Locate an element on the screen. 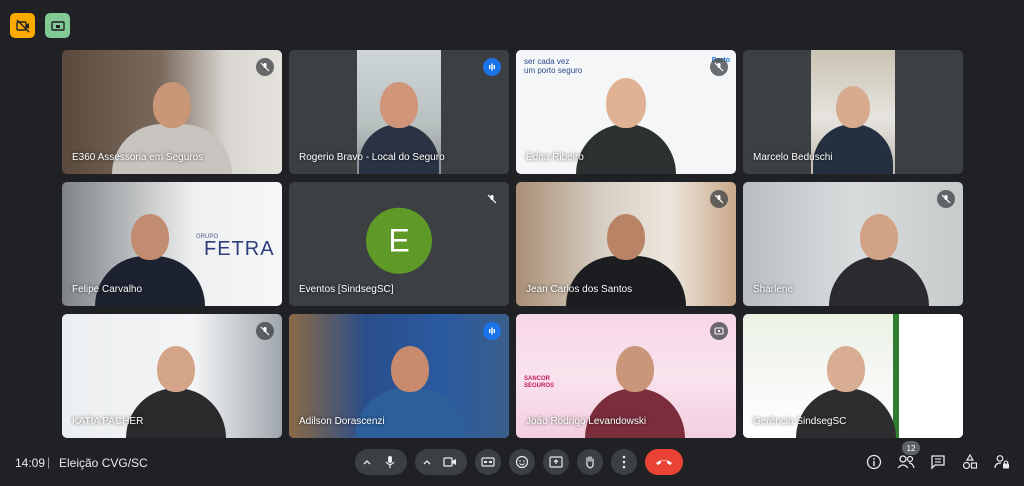 The height and width of the screenshot is (486, 1024). shapes-icon is located at coordinates (970, 462).